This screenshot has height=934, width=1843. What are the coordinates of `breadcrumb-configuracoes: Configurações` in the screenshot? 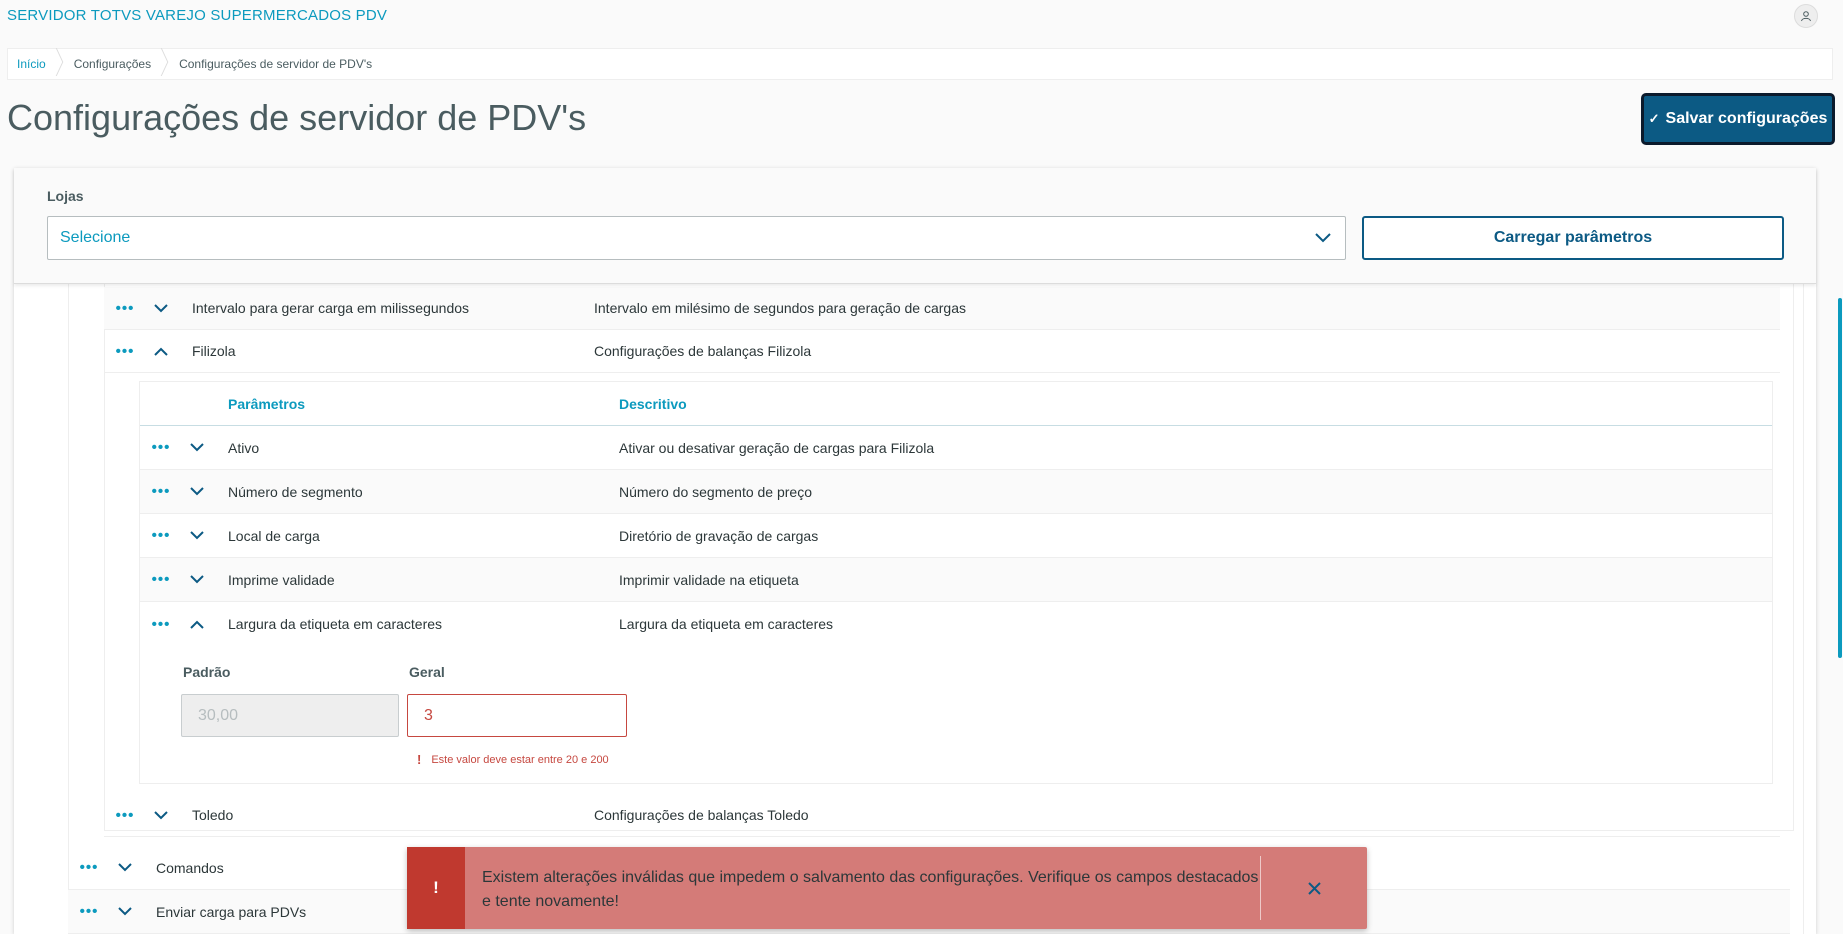 It's located at (112, 64).